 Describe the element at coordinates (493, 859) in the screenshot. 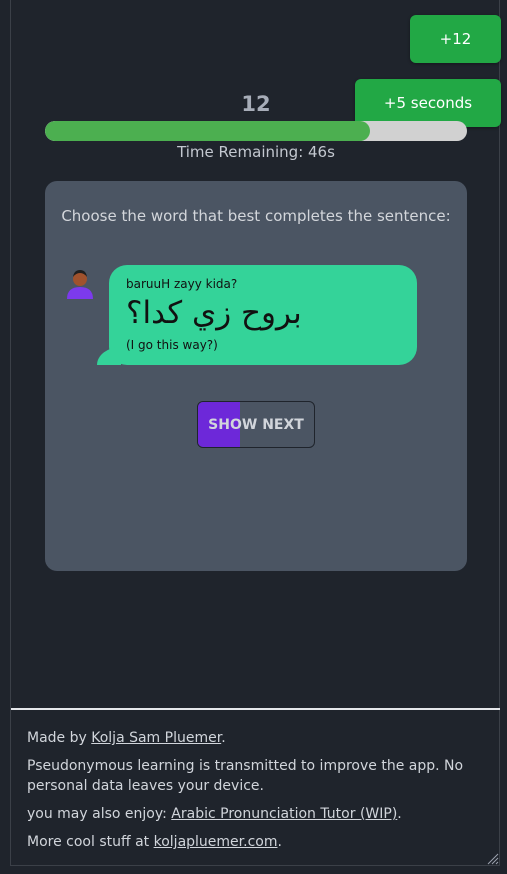

I see `resize-handle-icon` at that location.